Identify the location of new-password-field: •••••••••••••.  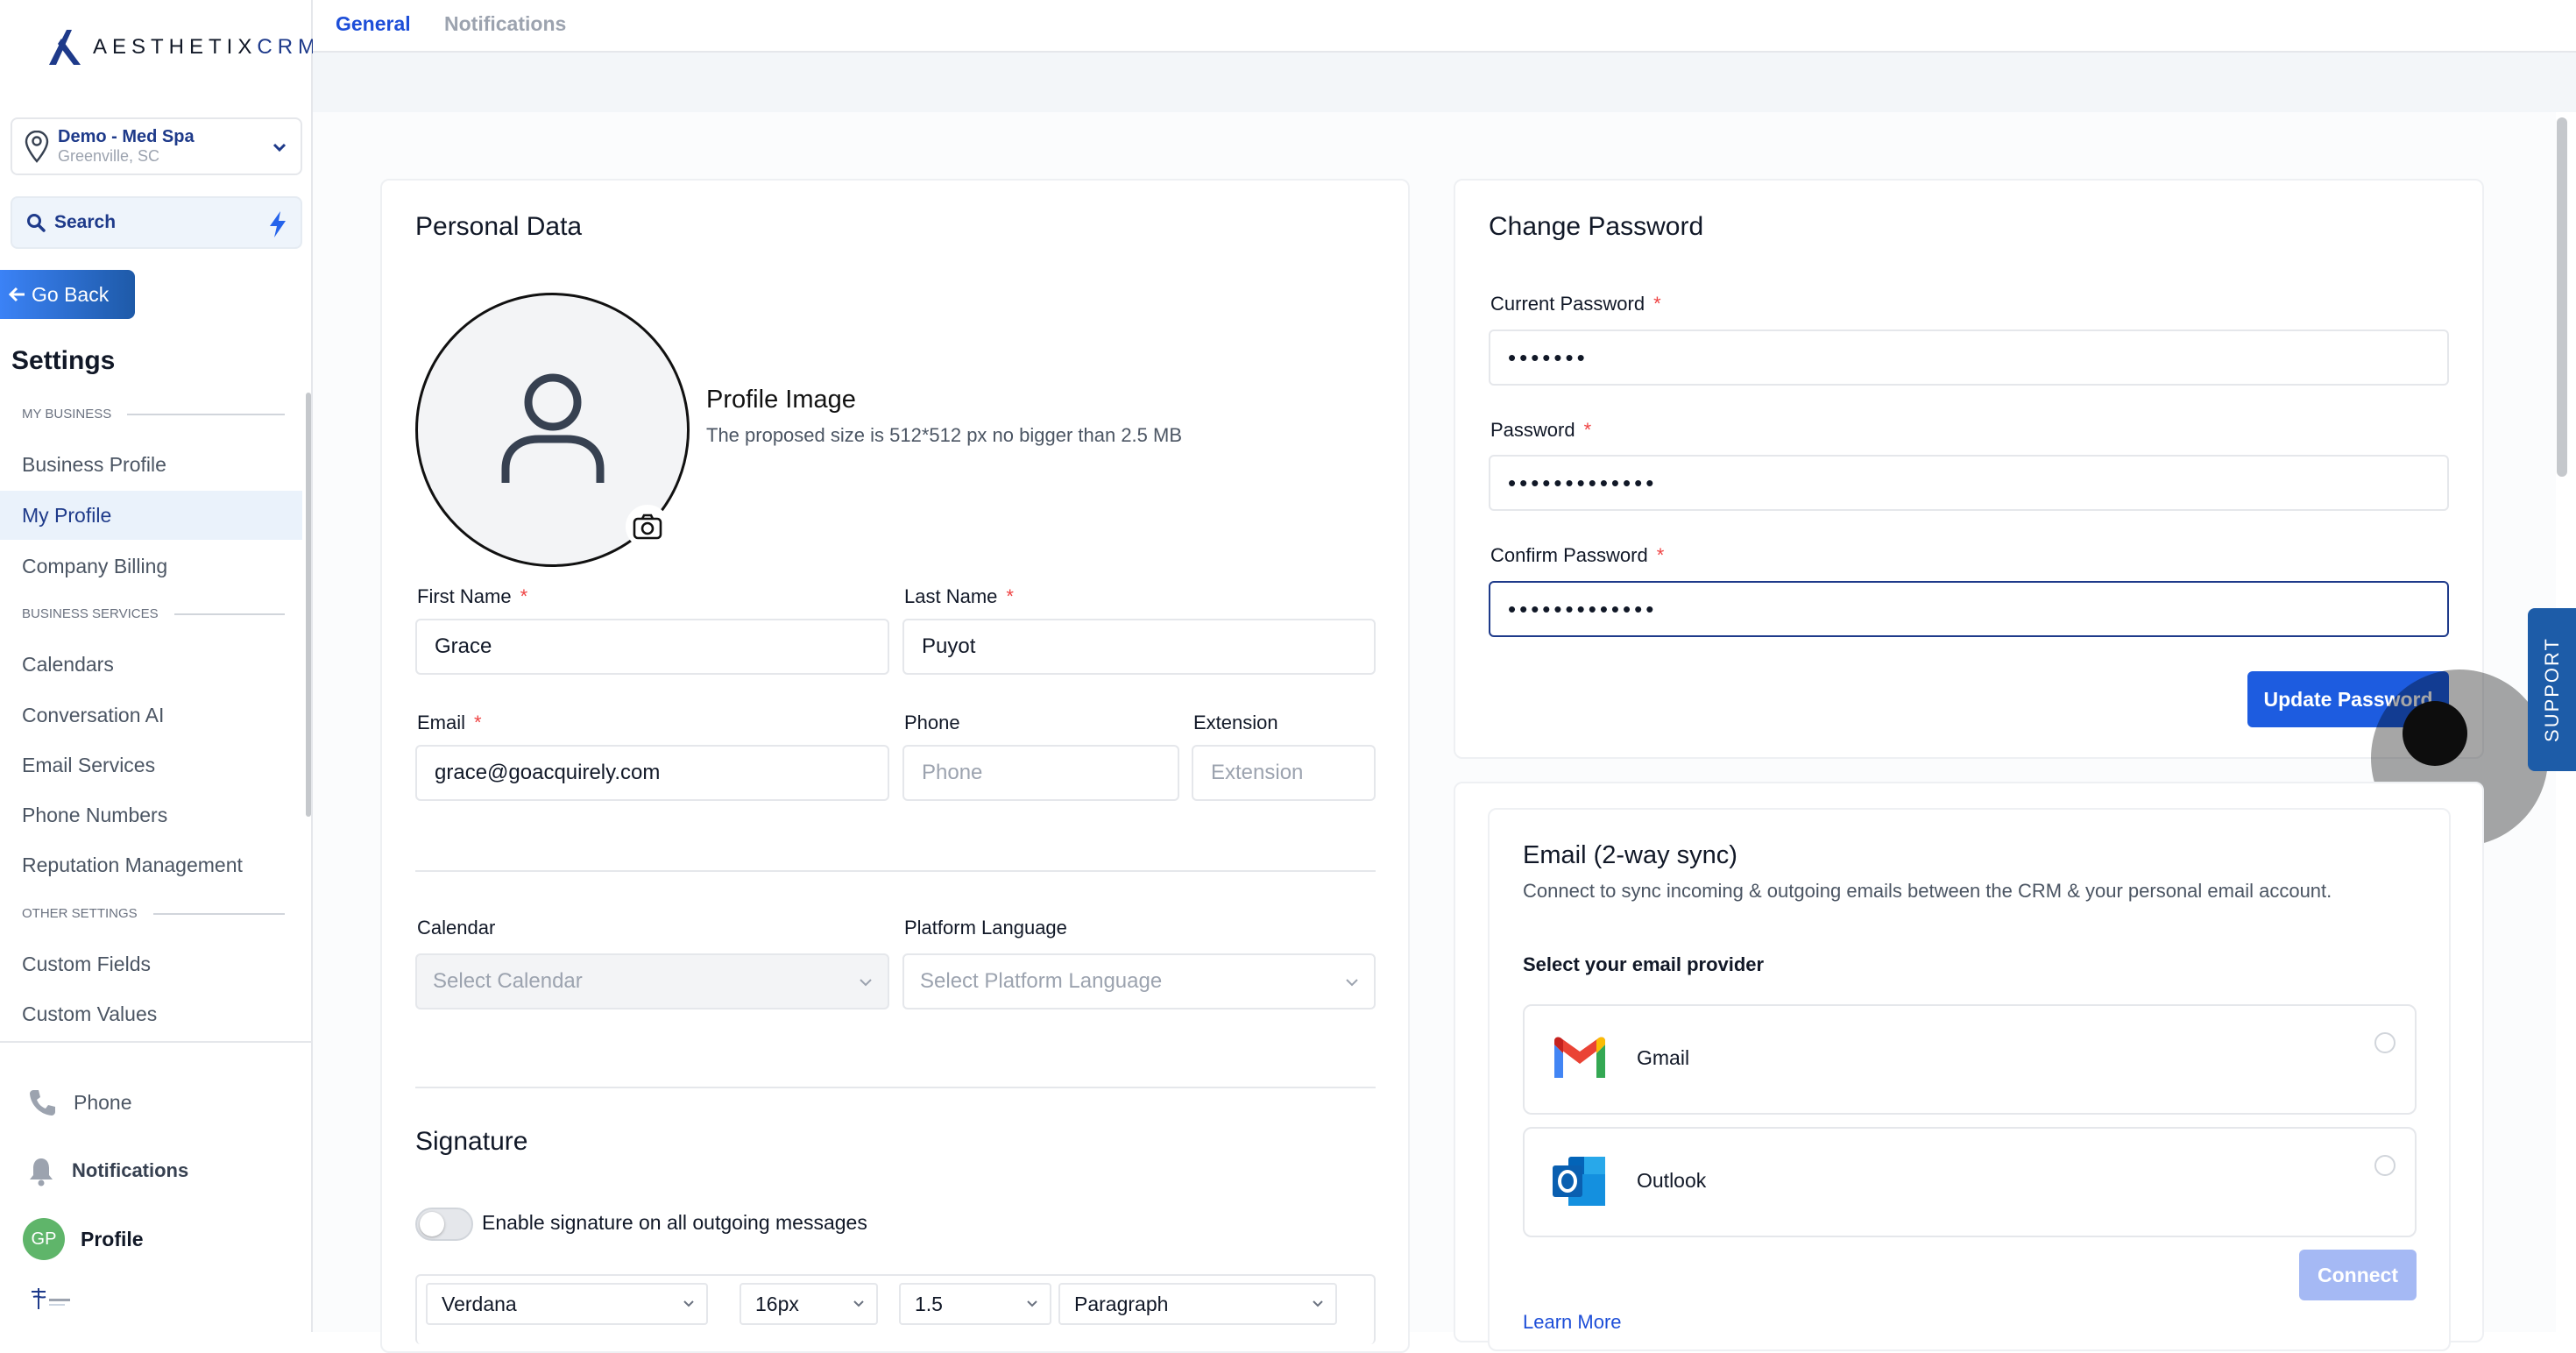
(1969, 483).